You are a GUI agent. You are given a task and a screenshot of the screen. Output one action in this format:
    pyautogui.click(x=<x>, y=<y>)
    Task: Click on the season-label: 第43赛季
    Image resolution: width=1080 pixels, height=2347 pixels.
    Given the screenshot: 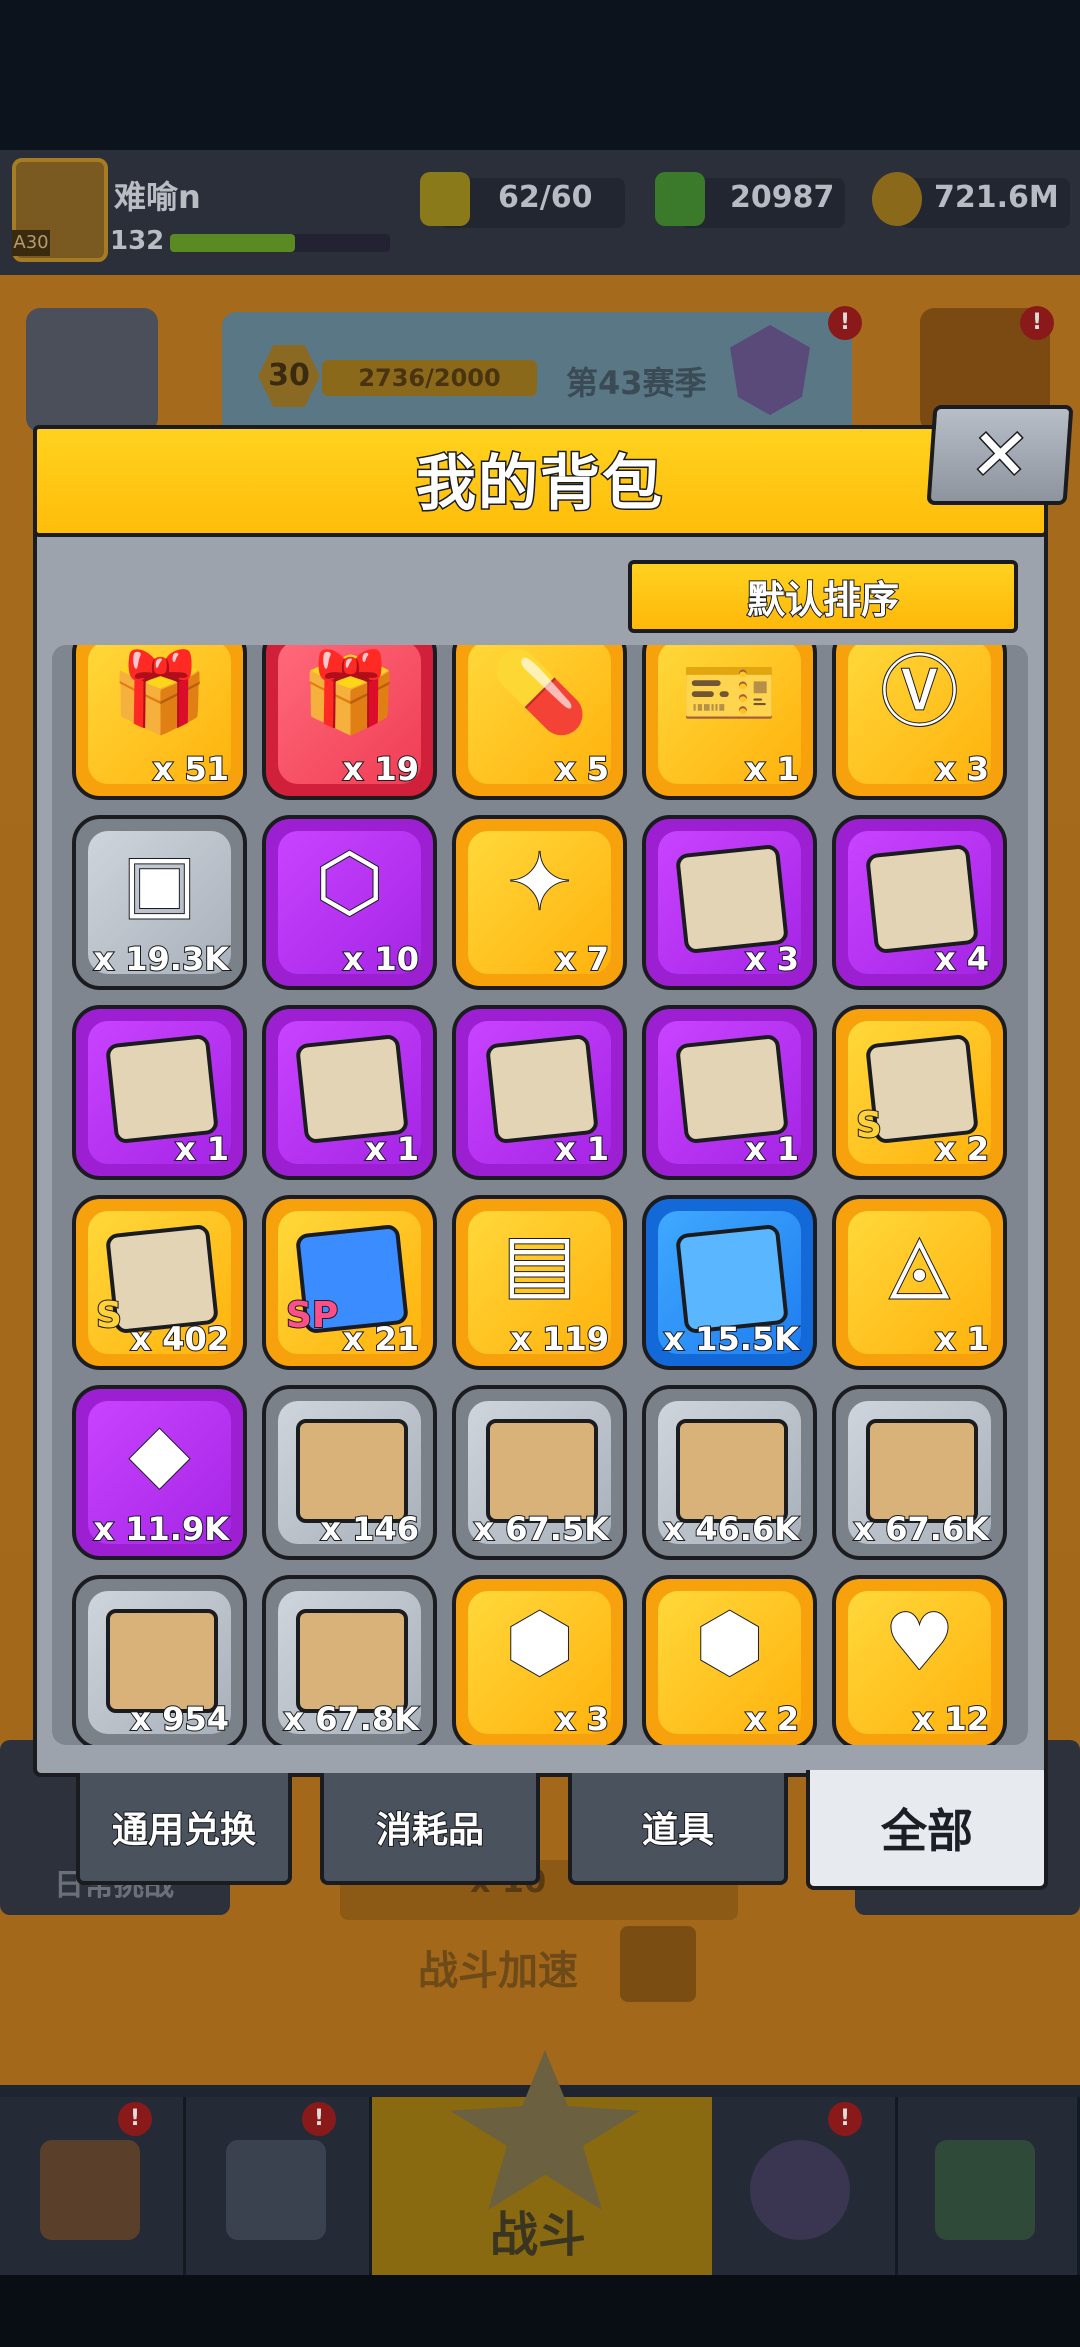 What is the action you would take?
    pyautogui.click(x=636, y=383)
    